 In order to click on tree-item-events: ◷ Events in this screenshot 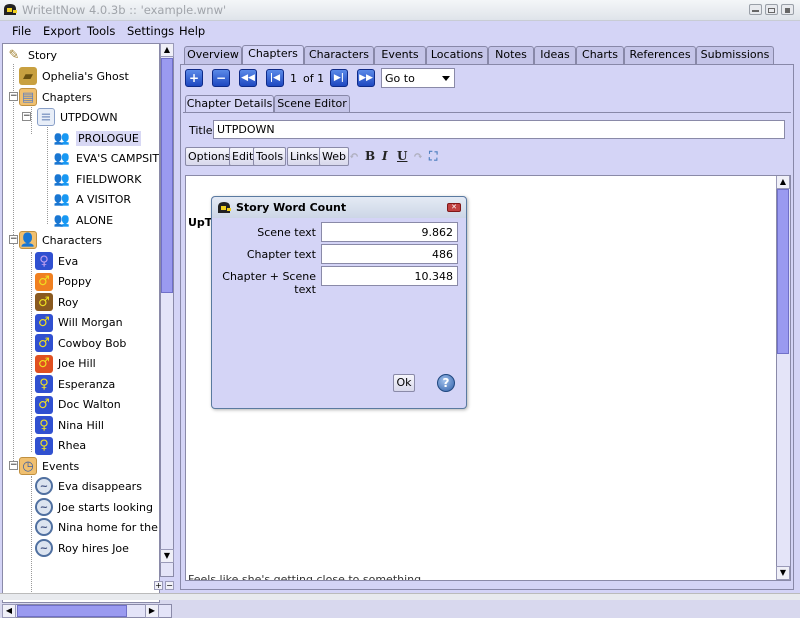, I will do `click(49, 466)`.